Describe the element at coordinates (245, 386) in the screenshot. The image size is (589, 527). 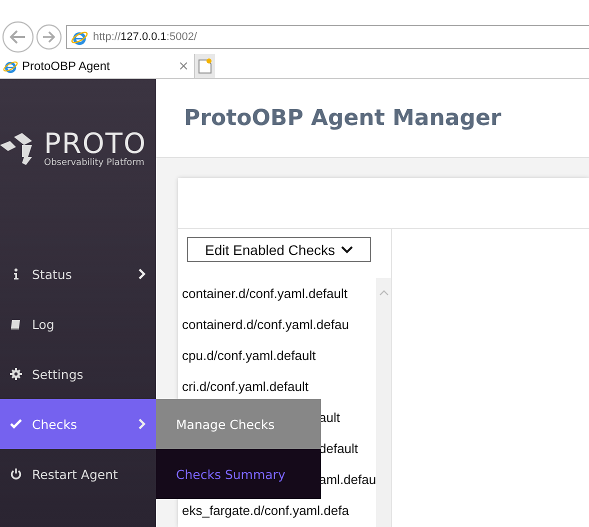
I see `check-file-item: cri.d/conf.yaml.default` at that location.